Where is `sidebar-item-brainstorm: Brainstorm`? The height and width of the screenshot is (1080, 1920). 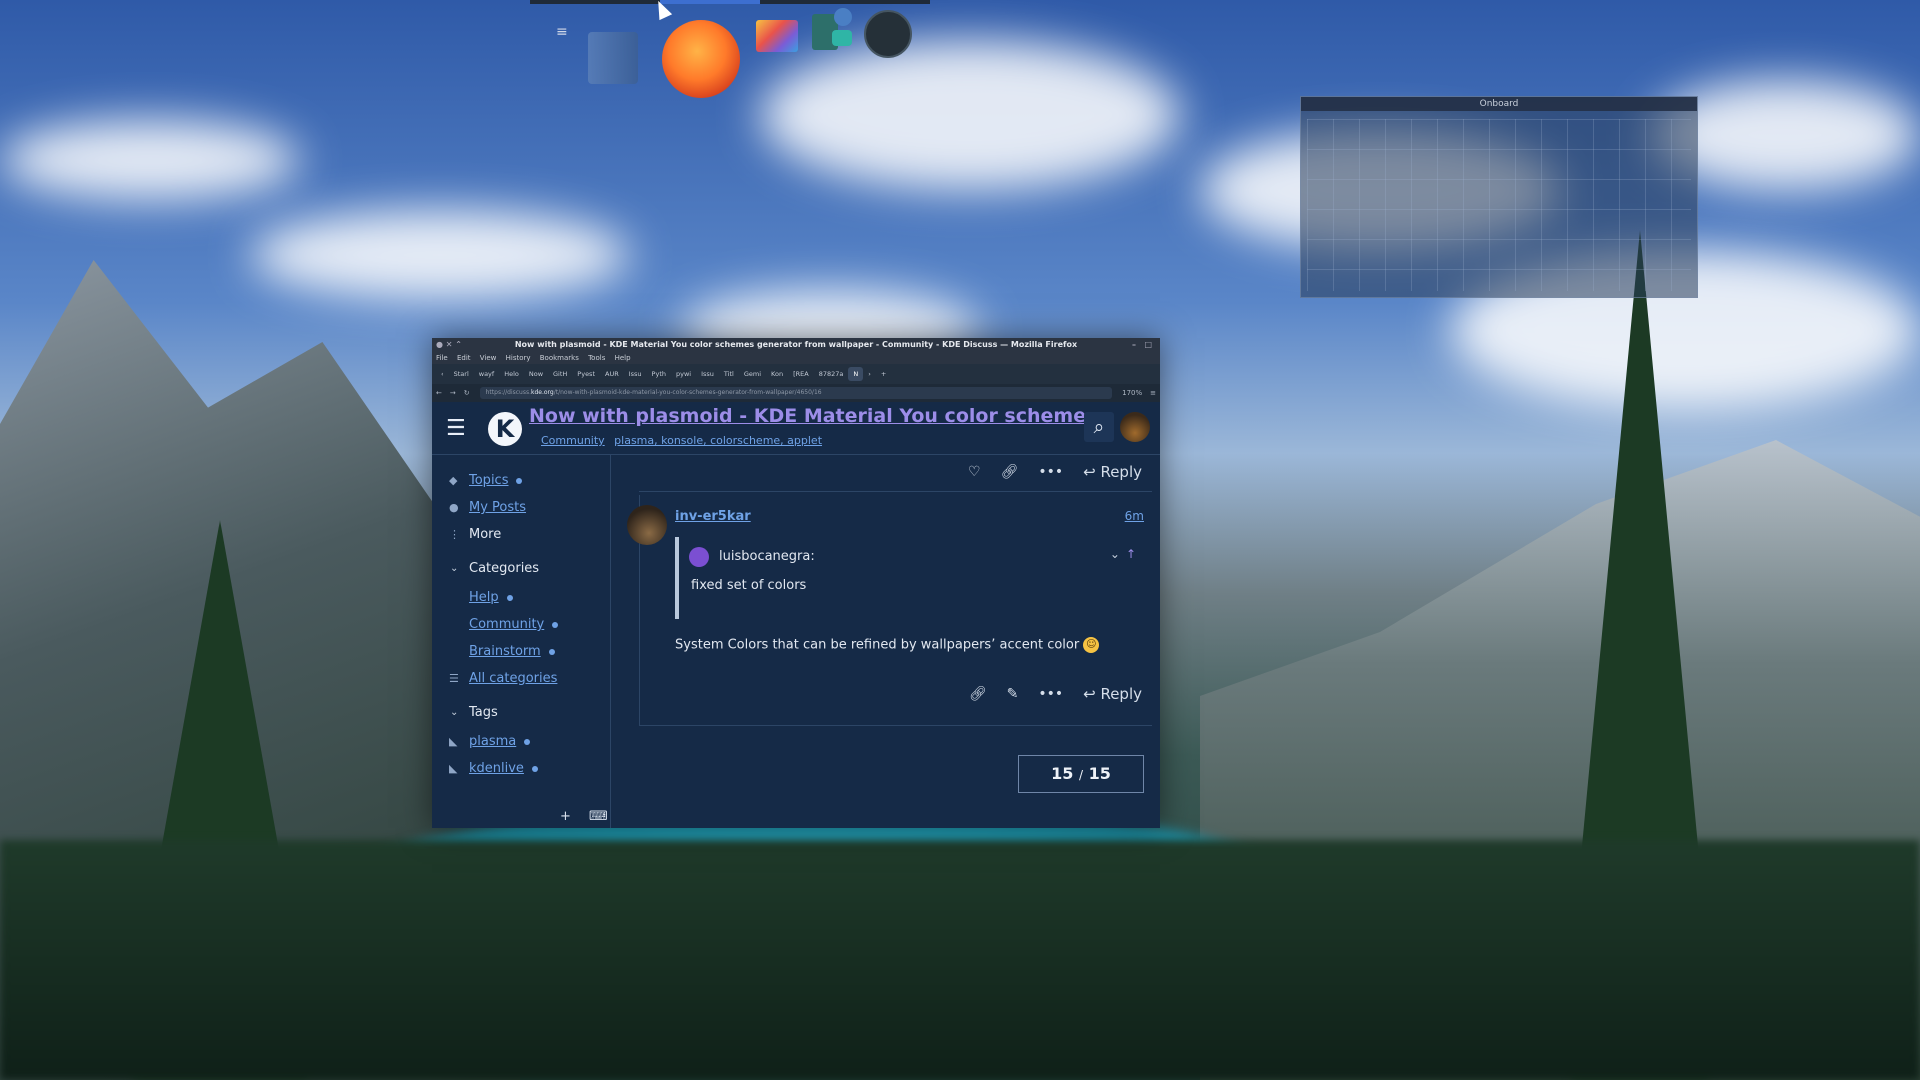
sidebar-item-brainstorm: Brainstorm is located at coordinates (521, 651).